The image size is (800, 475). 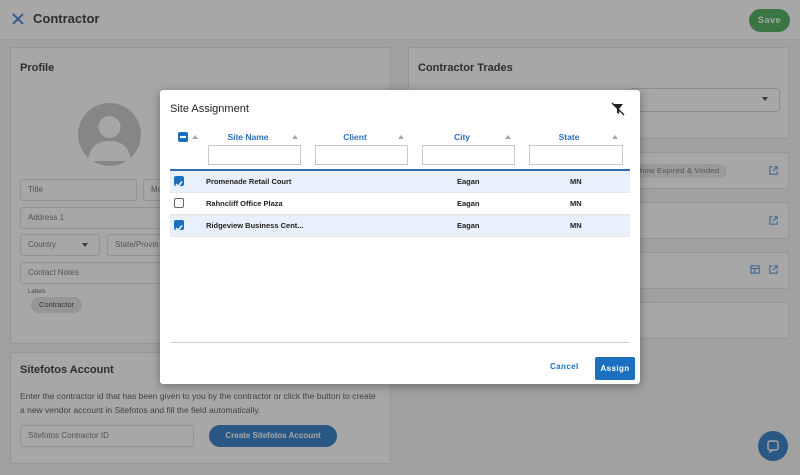 I want to click on table-row: Promenade Retail Court Eagan MN, so click(x=400, y=182).